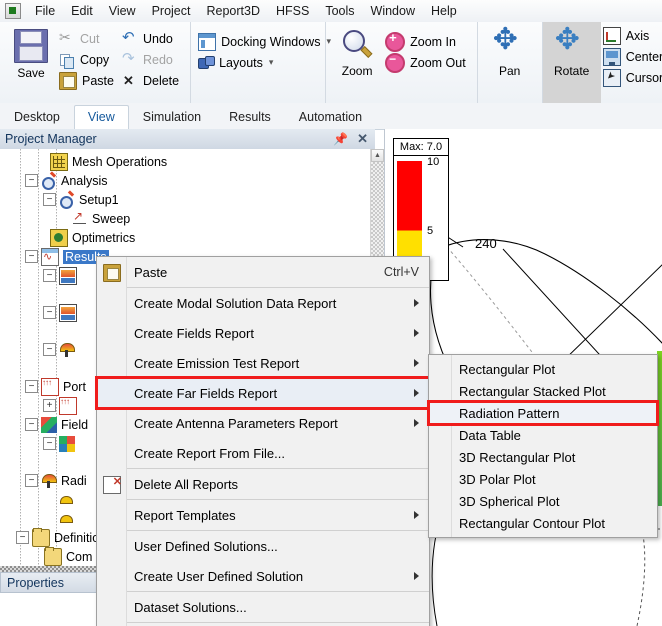 This screenshot has width=662, height=626. What do you see at coordinates (130, 37) in the screenshot?
I see `undo-icon` at bounding box center [130, 37].